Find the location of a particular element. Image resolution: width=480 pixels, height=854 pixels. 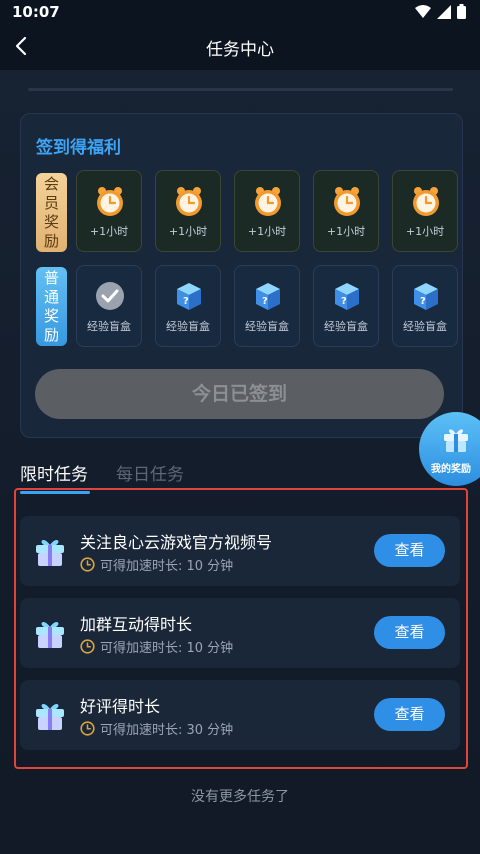

nav-bar: 任务中心 is located at coordinates (240, 47).